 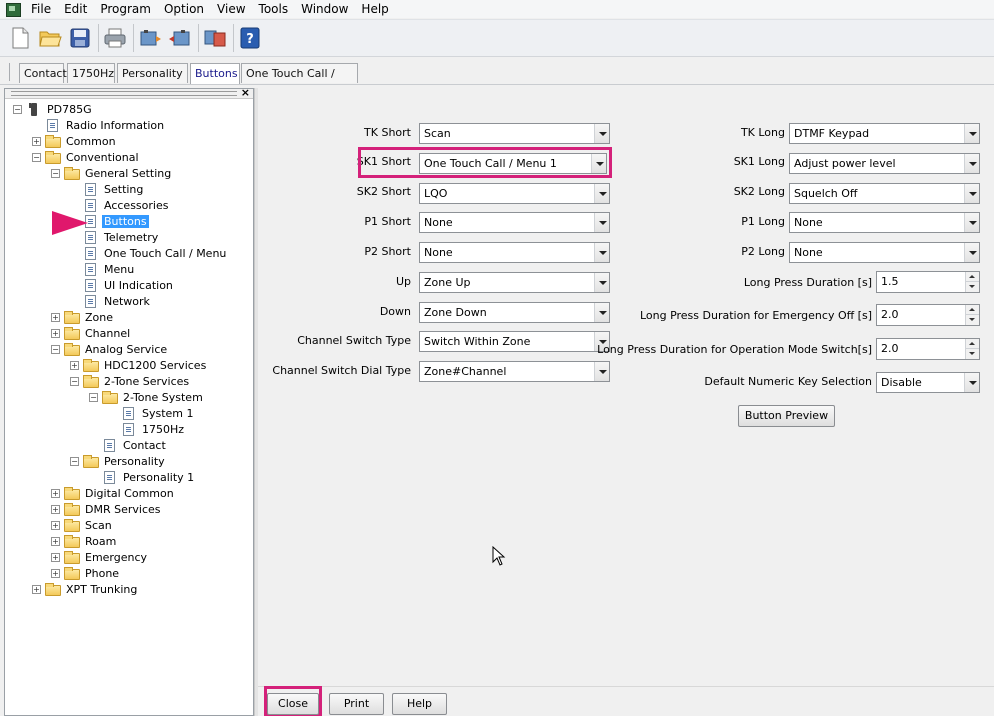 I want to click on tree-item: + Channel, so click(x=91, y=333).